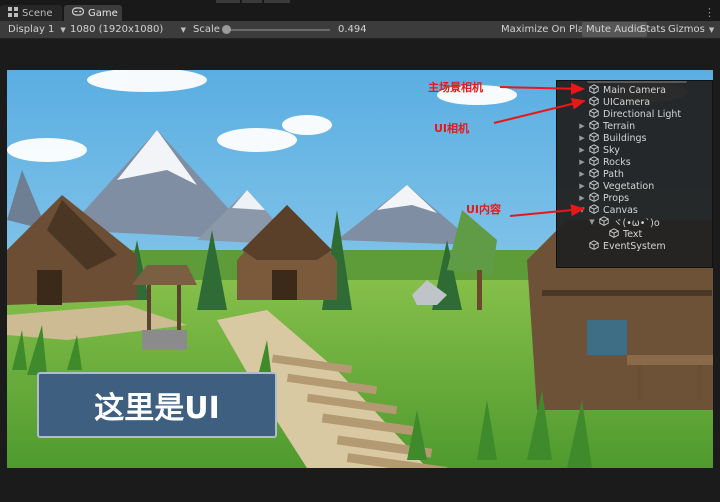 Image resolution: width=720 pixels, height=502 pixels. What do you see at coordinates (547, 210) in the screenshot?
I see `arrow-ui-content` at bounding box center [547, 210].